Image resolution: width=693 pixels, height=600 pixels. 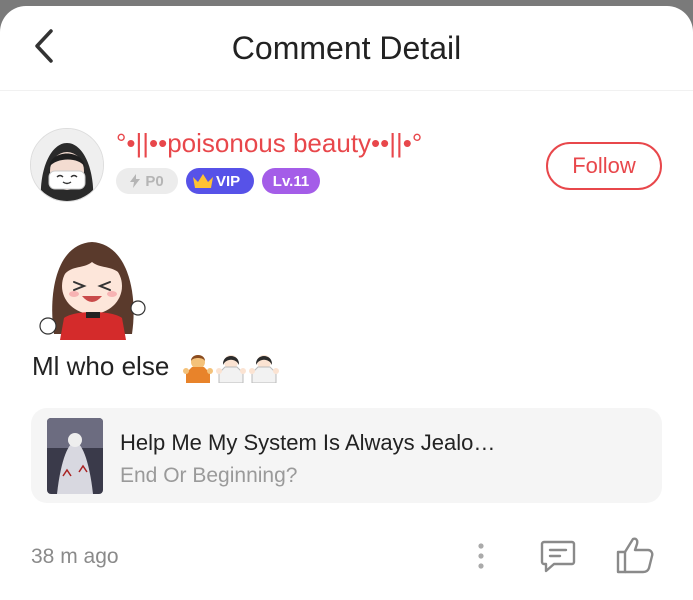 I want to click on emoji-row, so click(x=230, y=368).